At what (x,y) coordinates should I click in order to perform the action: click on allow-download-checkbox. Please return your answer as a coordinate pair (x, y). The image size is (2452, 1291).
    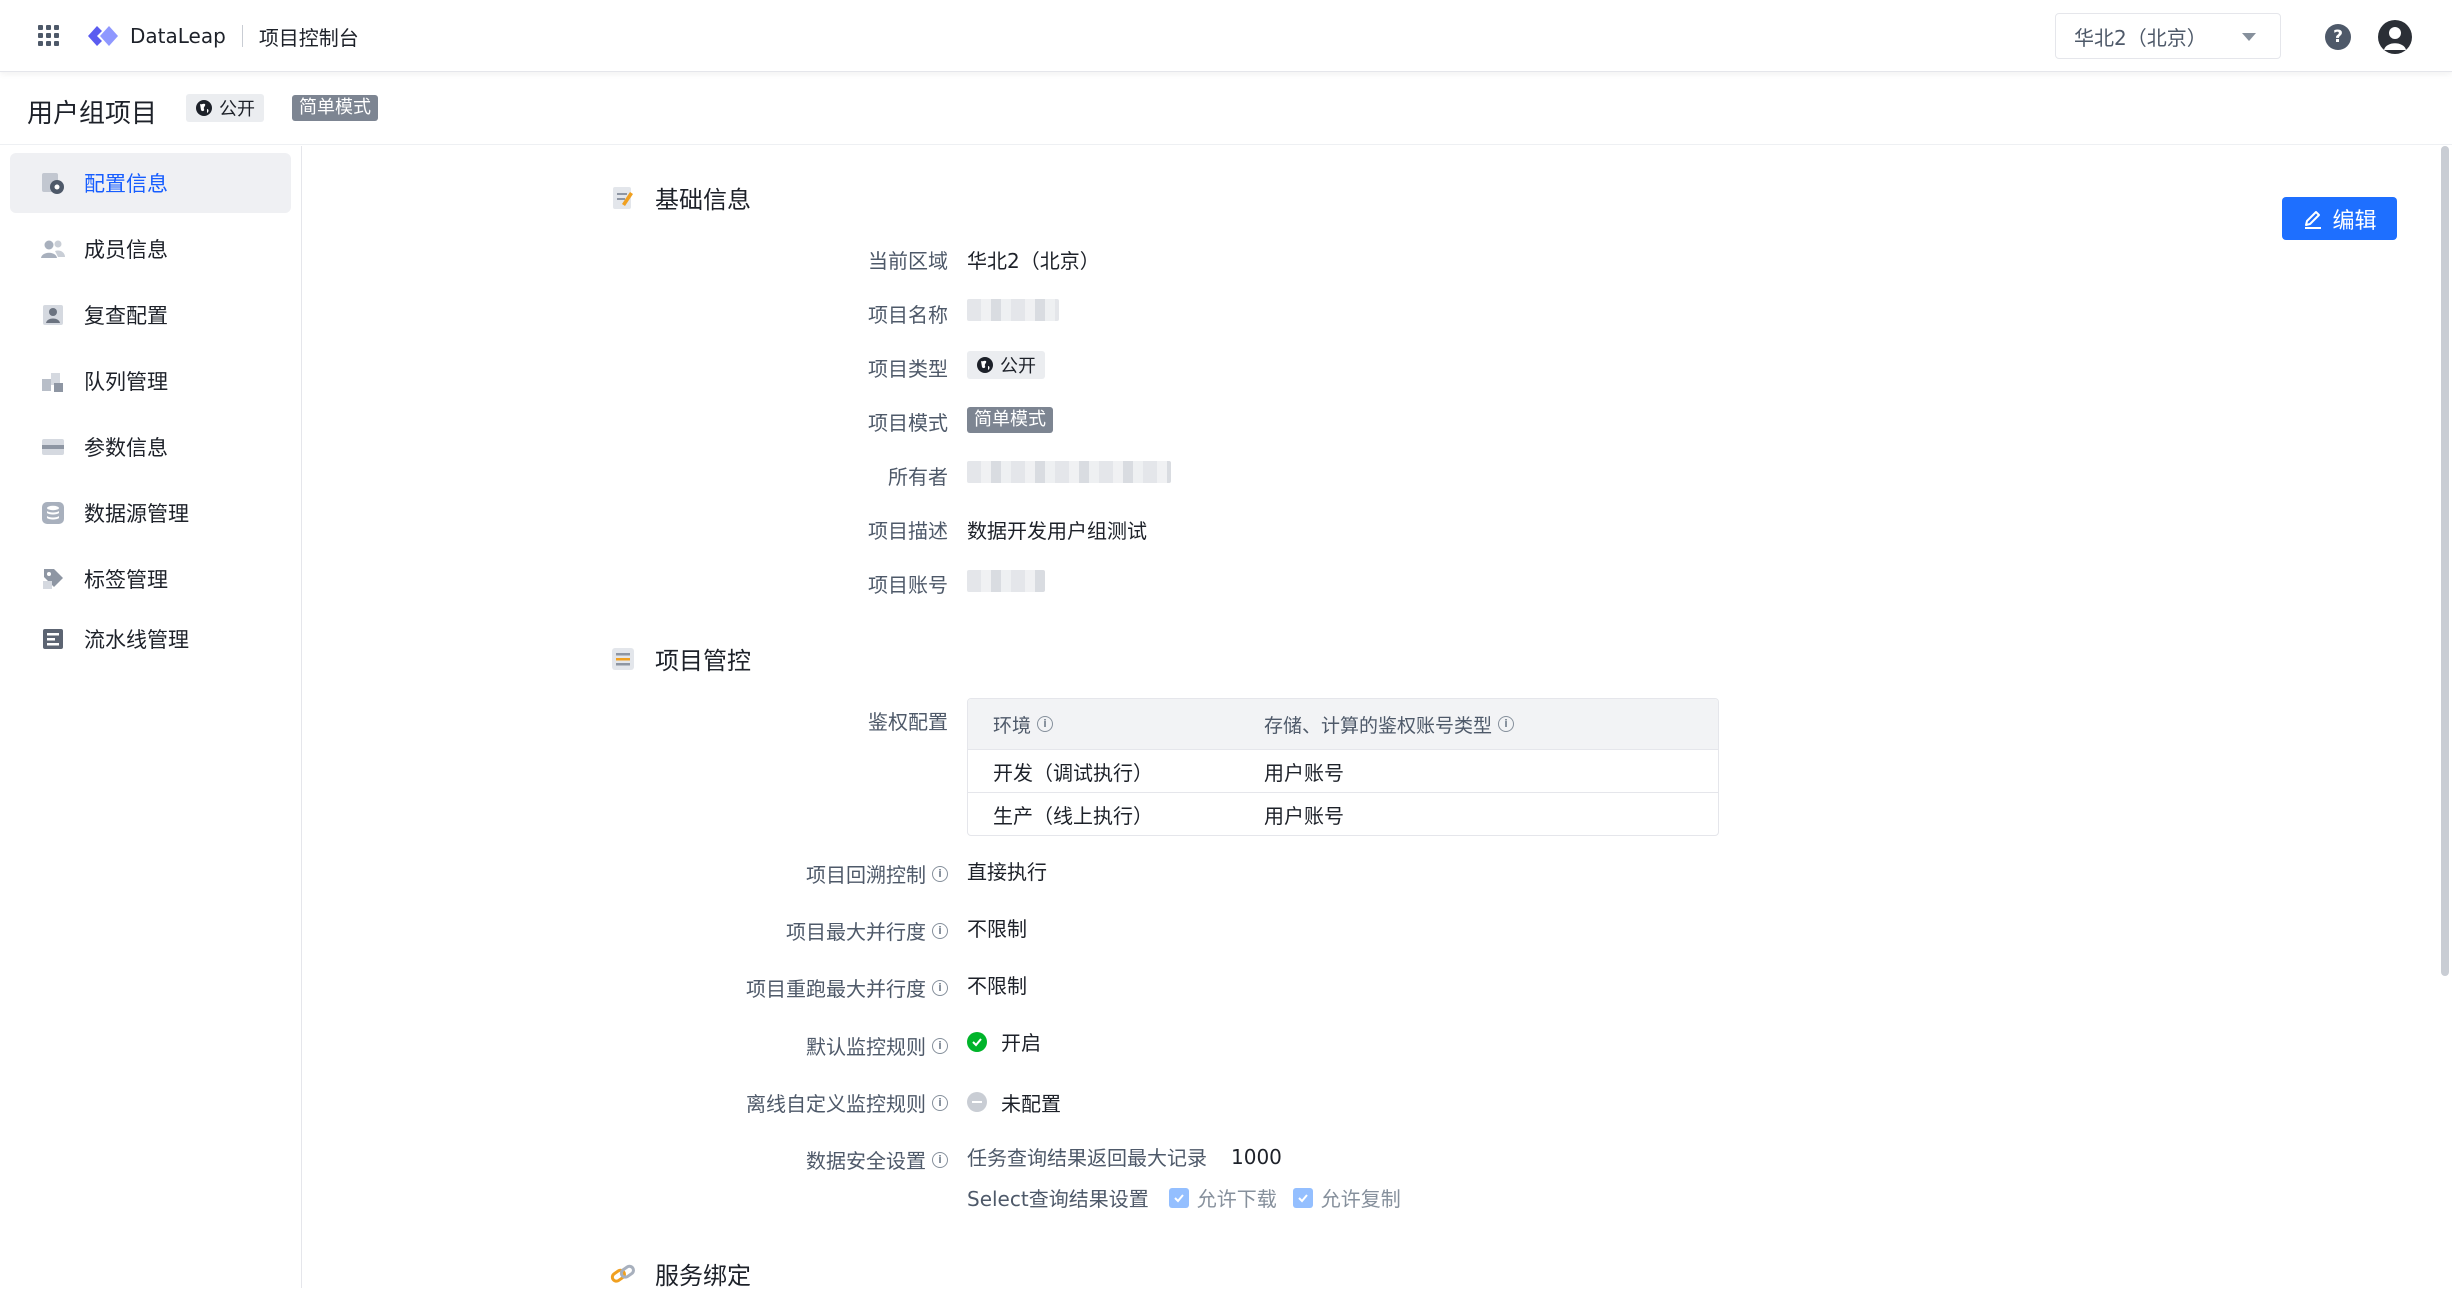
    Looking at the image, I should click on (1178, 1197).